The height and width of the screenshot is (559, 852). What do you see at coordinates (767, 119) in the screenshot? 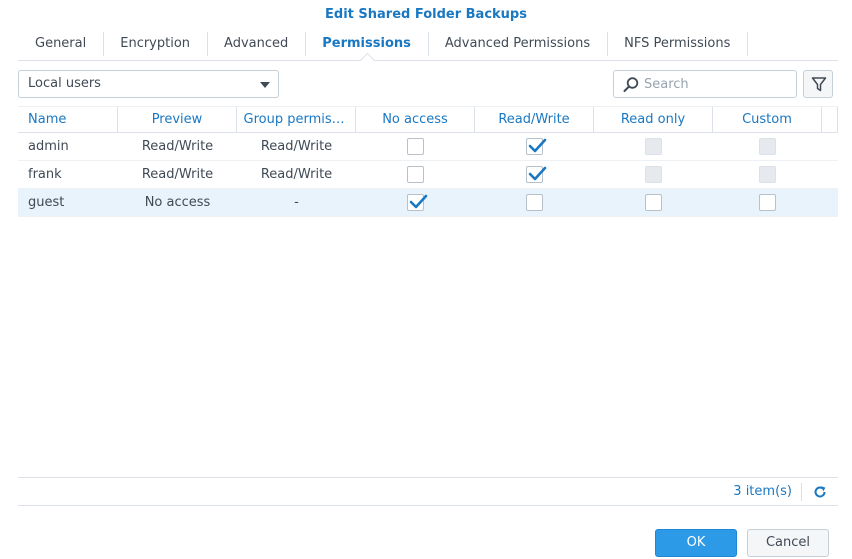
I see `column-header-custom: Custom` at bounding box center [767, 119].